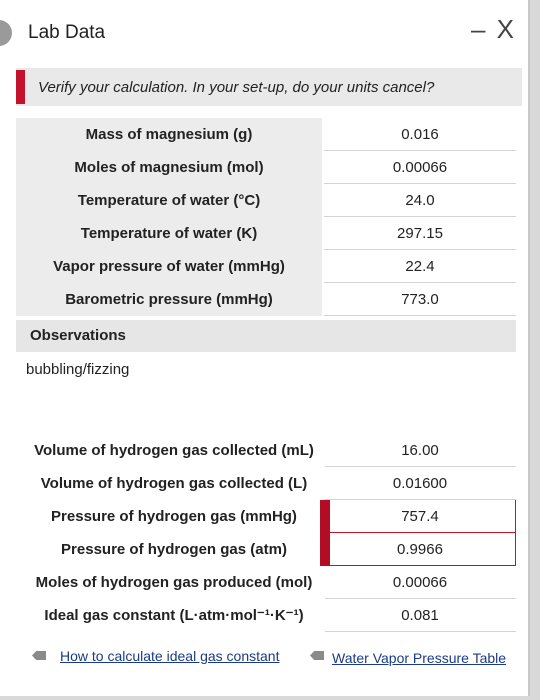  What do you see at coordinates (77, 369) in the screenshot?
I see `observations-text: bubbling/fizzing` at bounding box center [77, 369].